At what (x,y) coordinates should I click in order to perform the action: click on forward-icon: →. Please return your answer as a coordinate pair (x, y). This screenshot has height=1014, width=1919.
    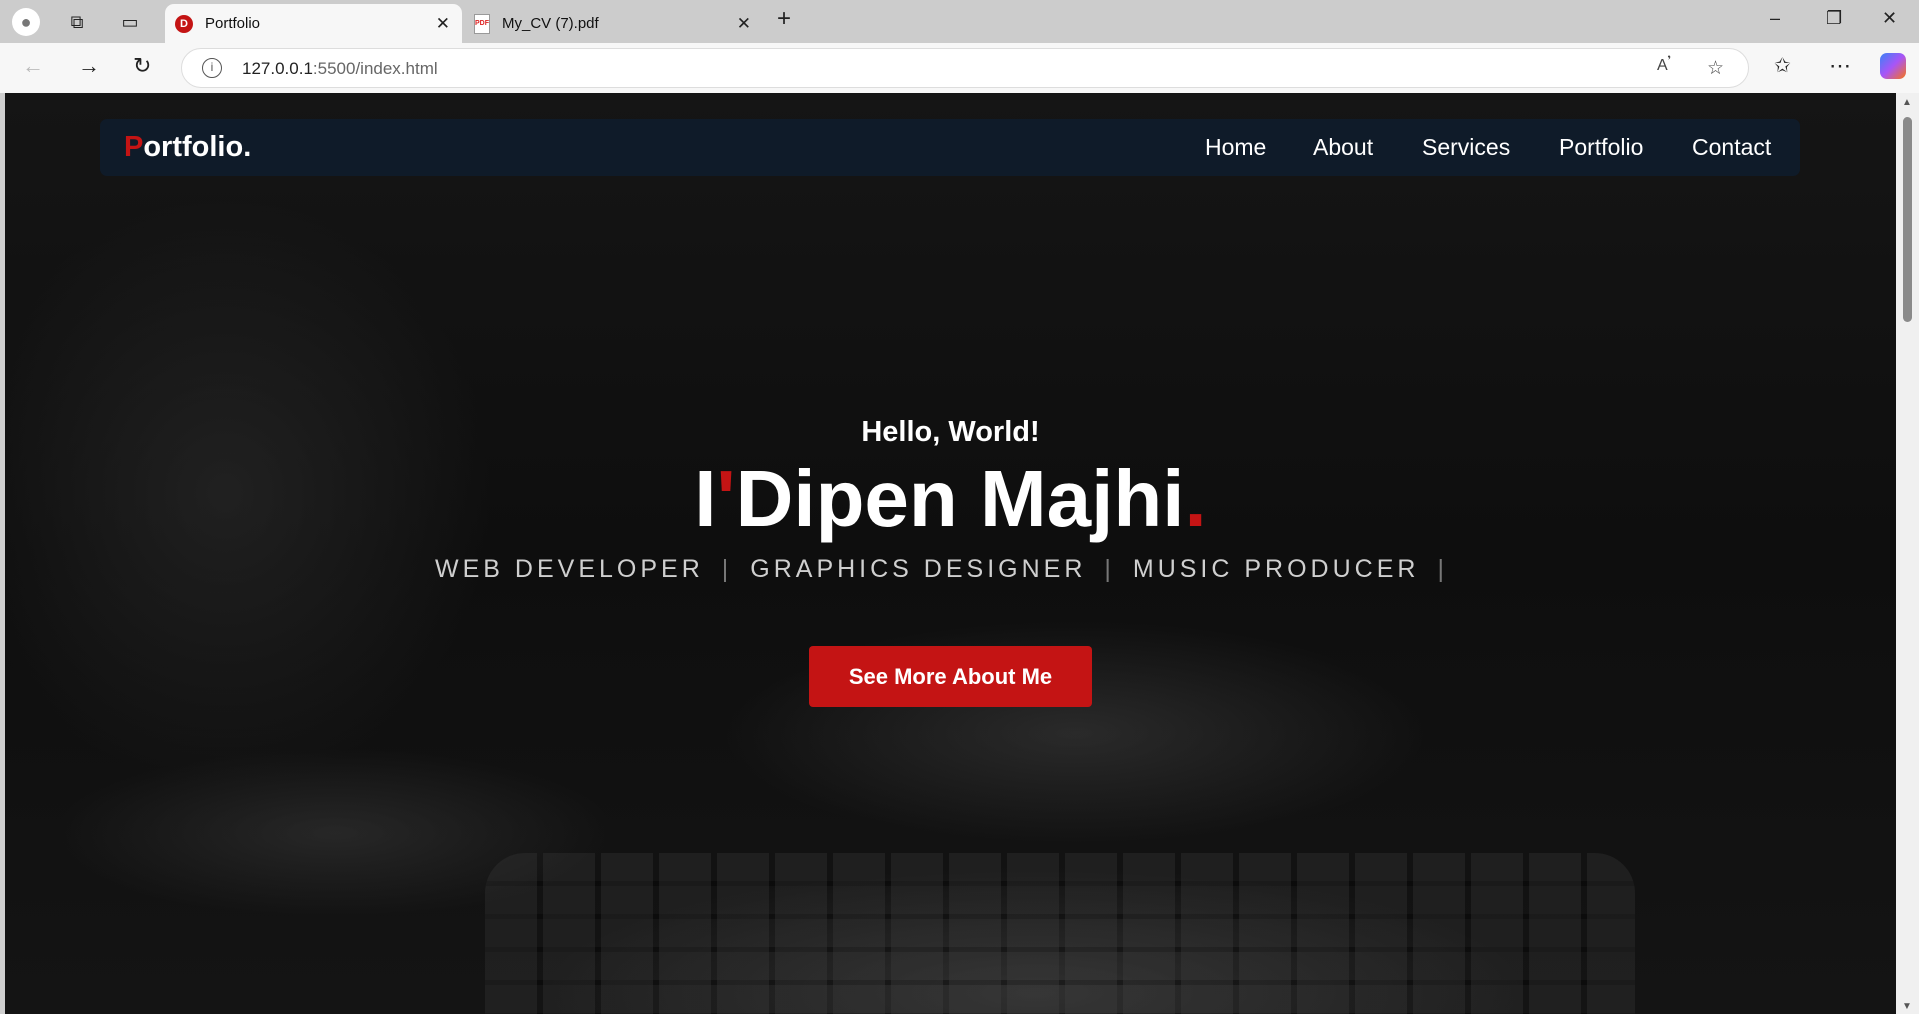
    Looking at the image, I should click on (89, 66).